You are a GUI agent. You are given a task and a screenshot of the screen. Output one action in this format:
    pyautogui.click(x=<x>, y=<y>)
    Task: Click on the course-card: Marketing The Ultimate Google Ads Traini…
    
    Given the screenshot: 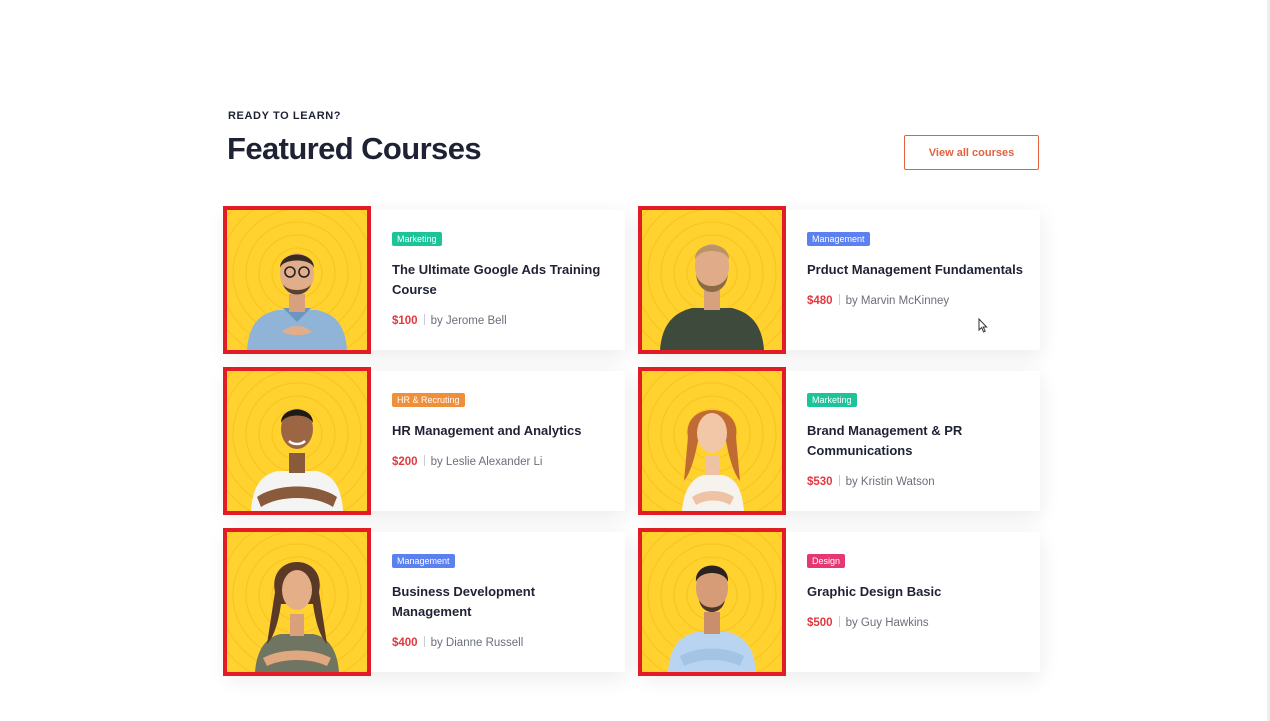 What is the action you would take?
    pyautogui.click(x=424, y=280)
    